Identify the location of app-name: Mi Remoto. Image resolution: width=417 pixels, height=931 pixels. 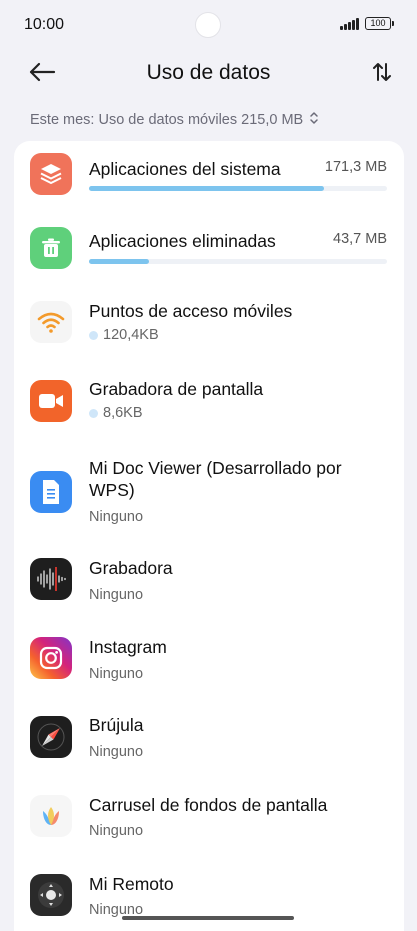
(131, 884).